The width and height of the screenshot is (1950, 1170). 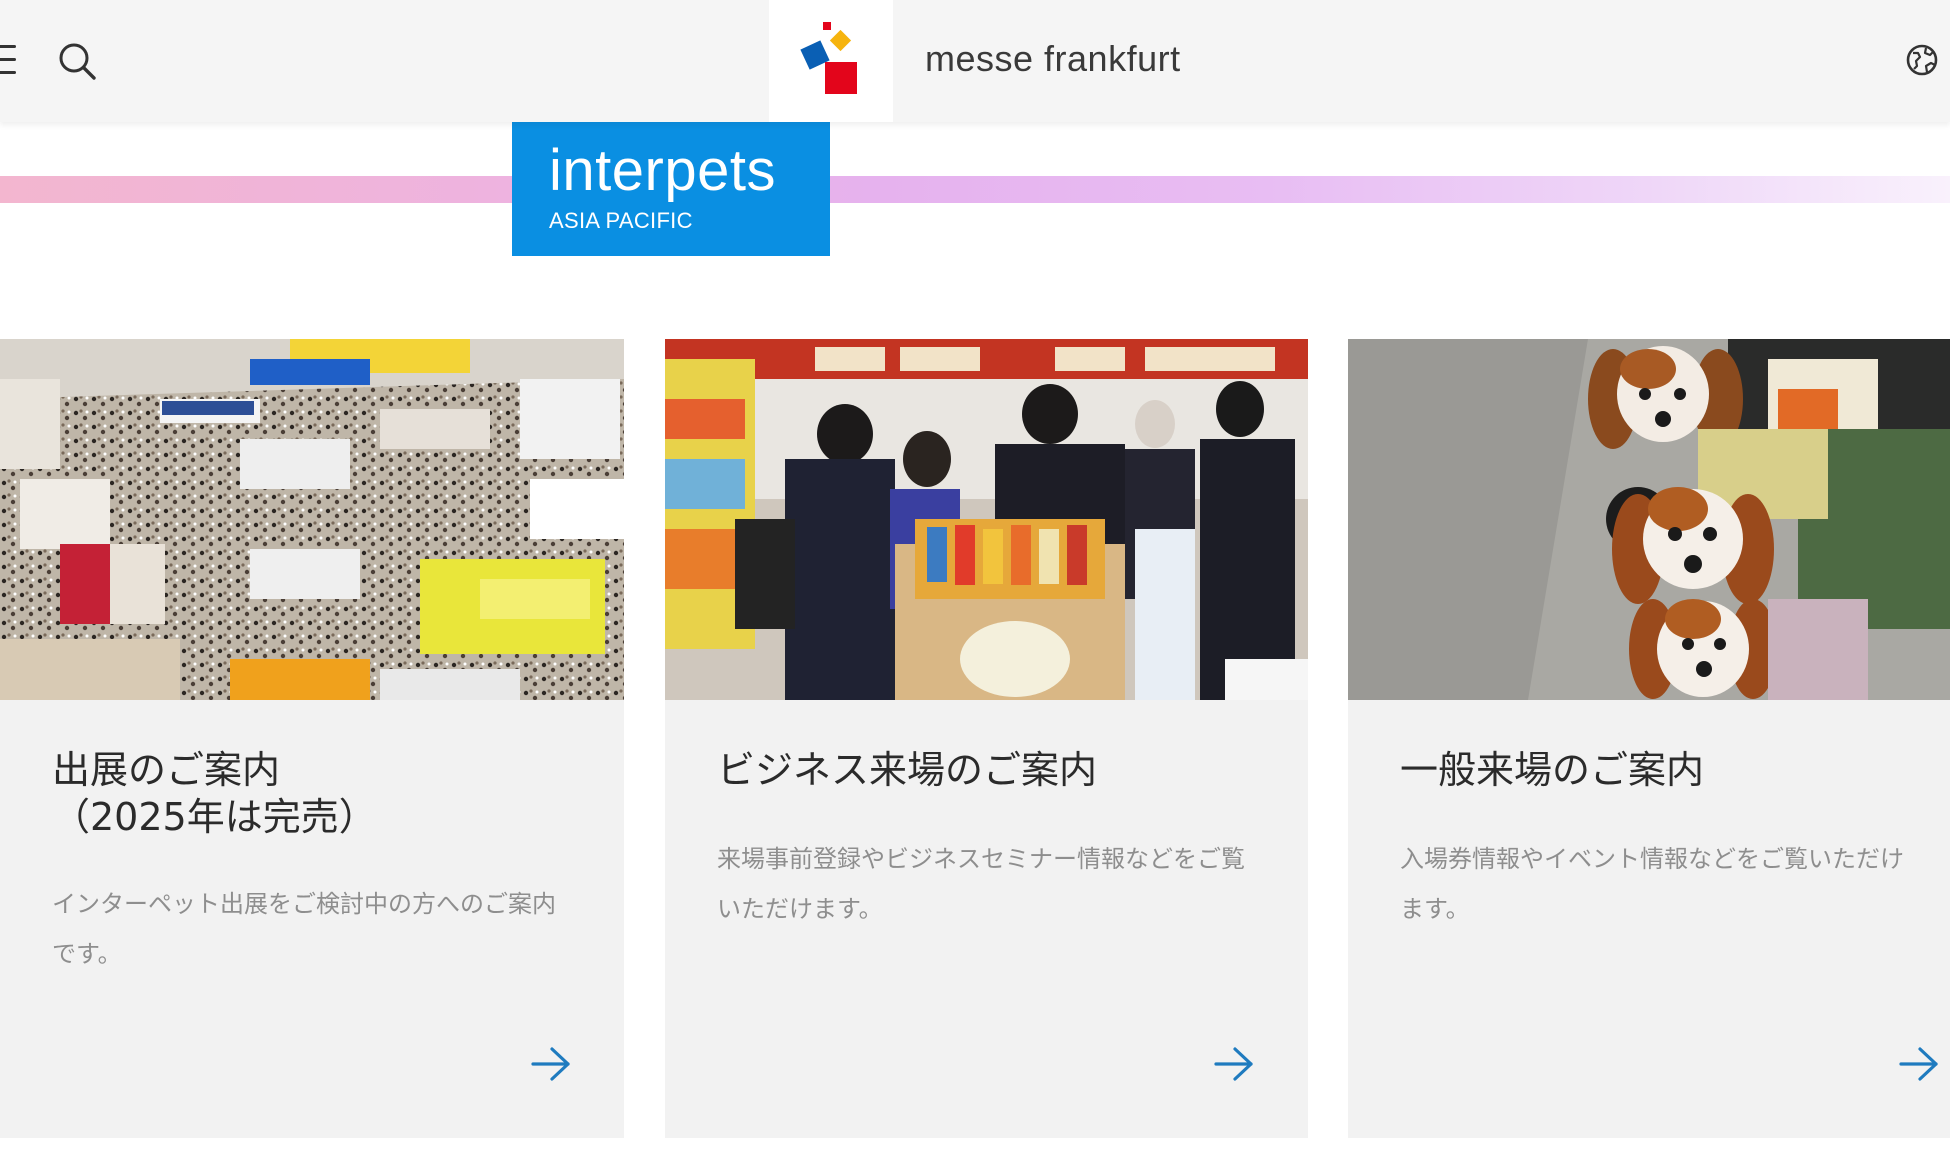 I want to click on card-description: 来場事前登録やビジネスセミナー情報などをご覧いただけます。, so click(x=981, y=884).